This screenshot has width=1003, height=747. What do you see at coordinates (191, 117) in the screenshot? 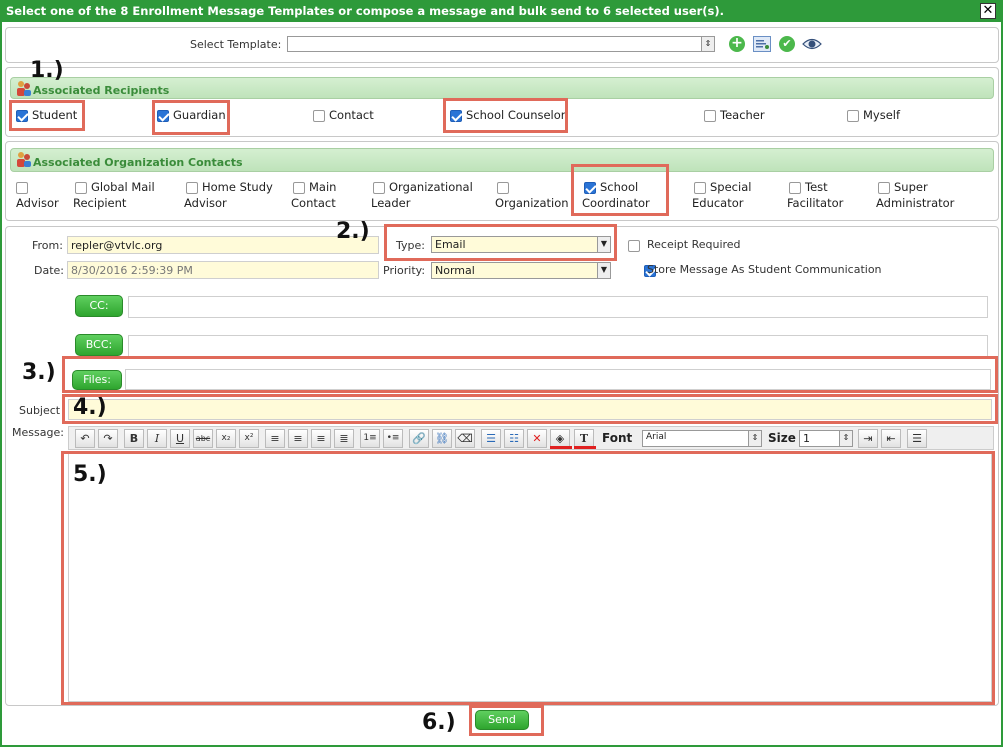
I see `highlight-guardian` at bounding box center [191, 117].